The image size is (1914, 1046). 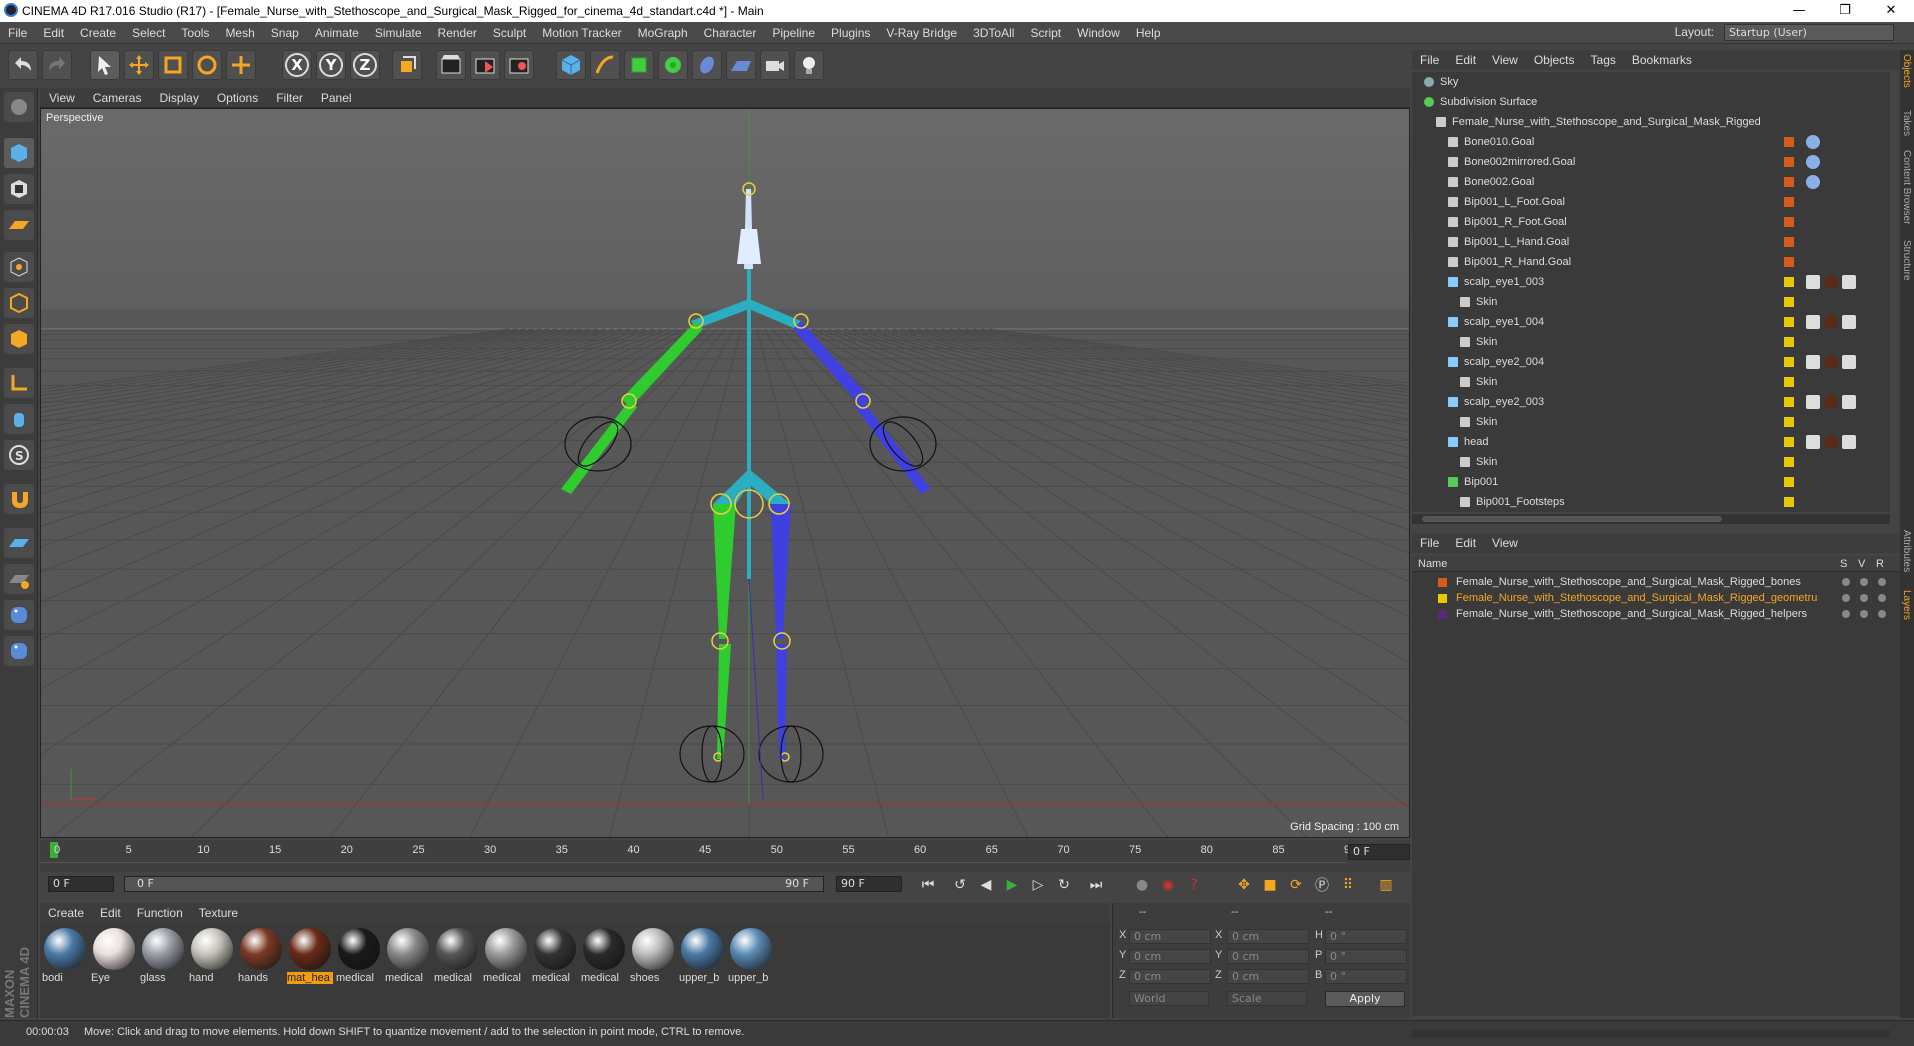 What do you see at coordinates (19, 615) in the screenshot?
I see `python-script-icon` at bounding box center [19, 615].